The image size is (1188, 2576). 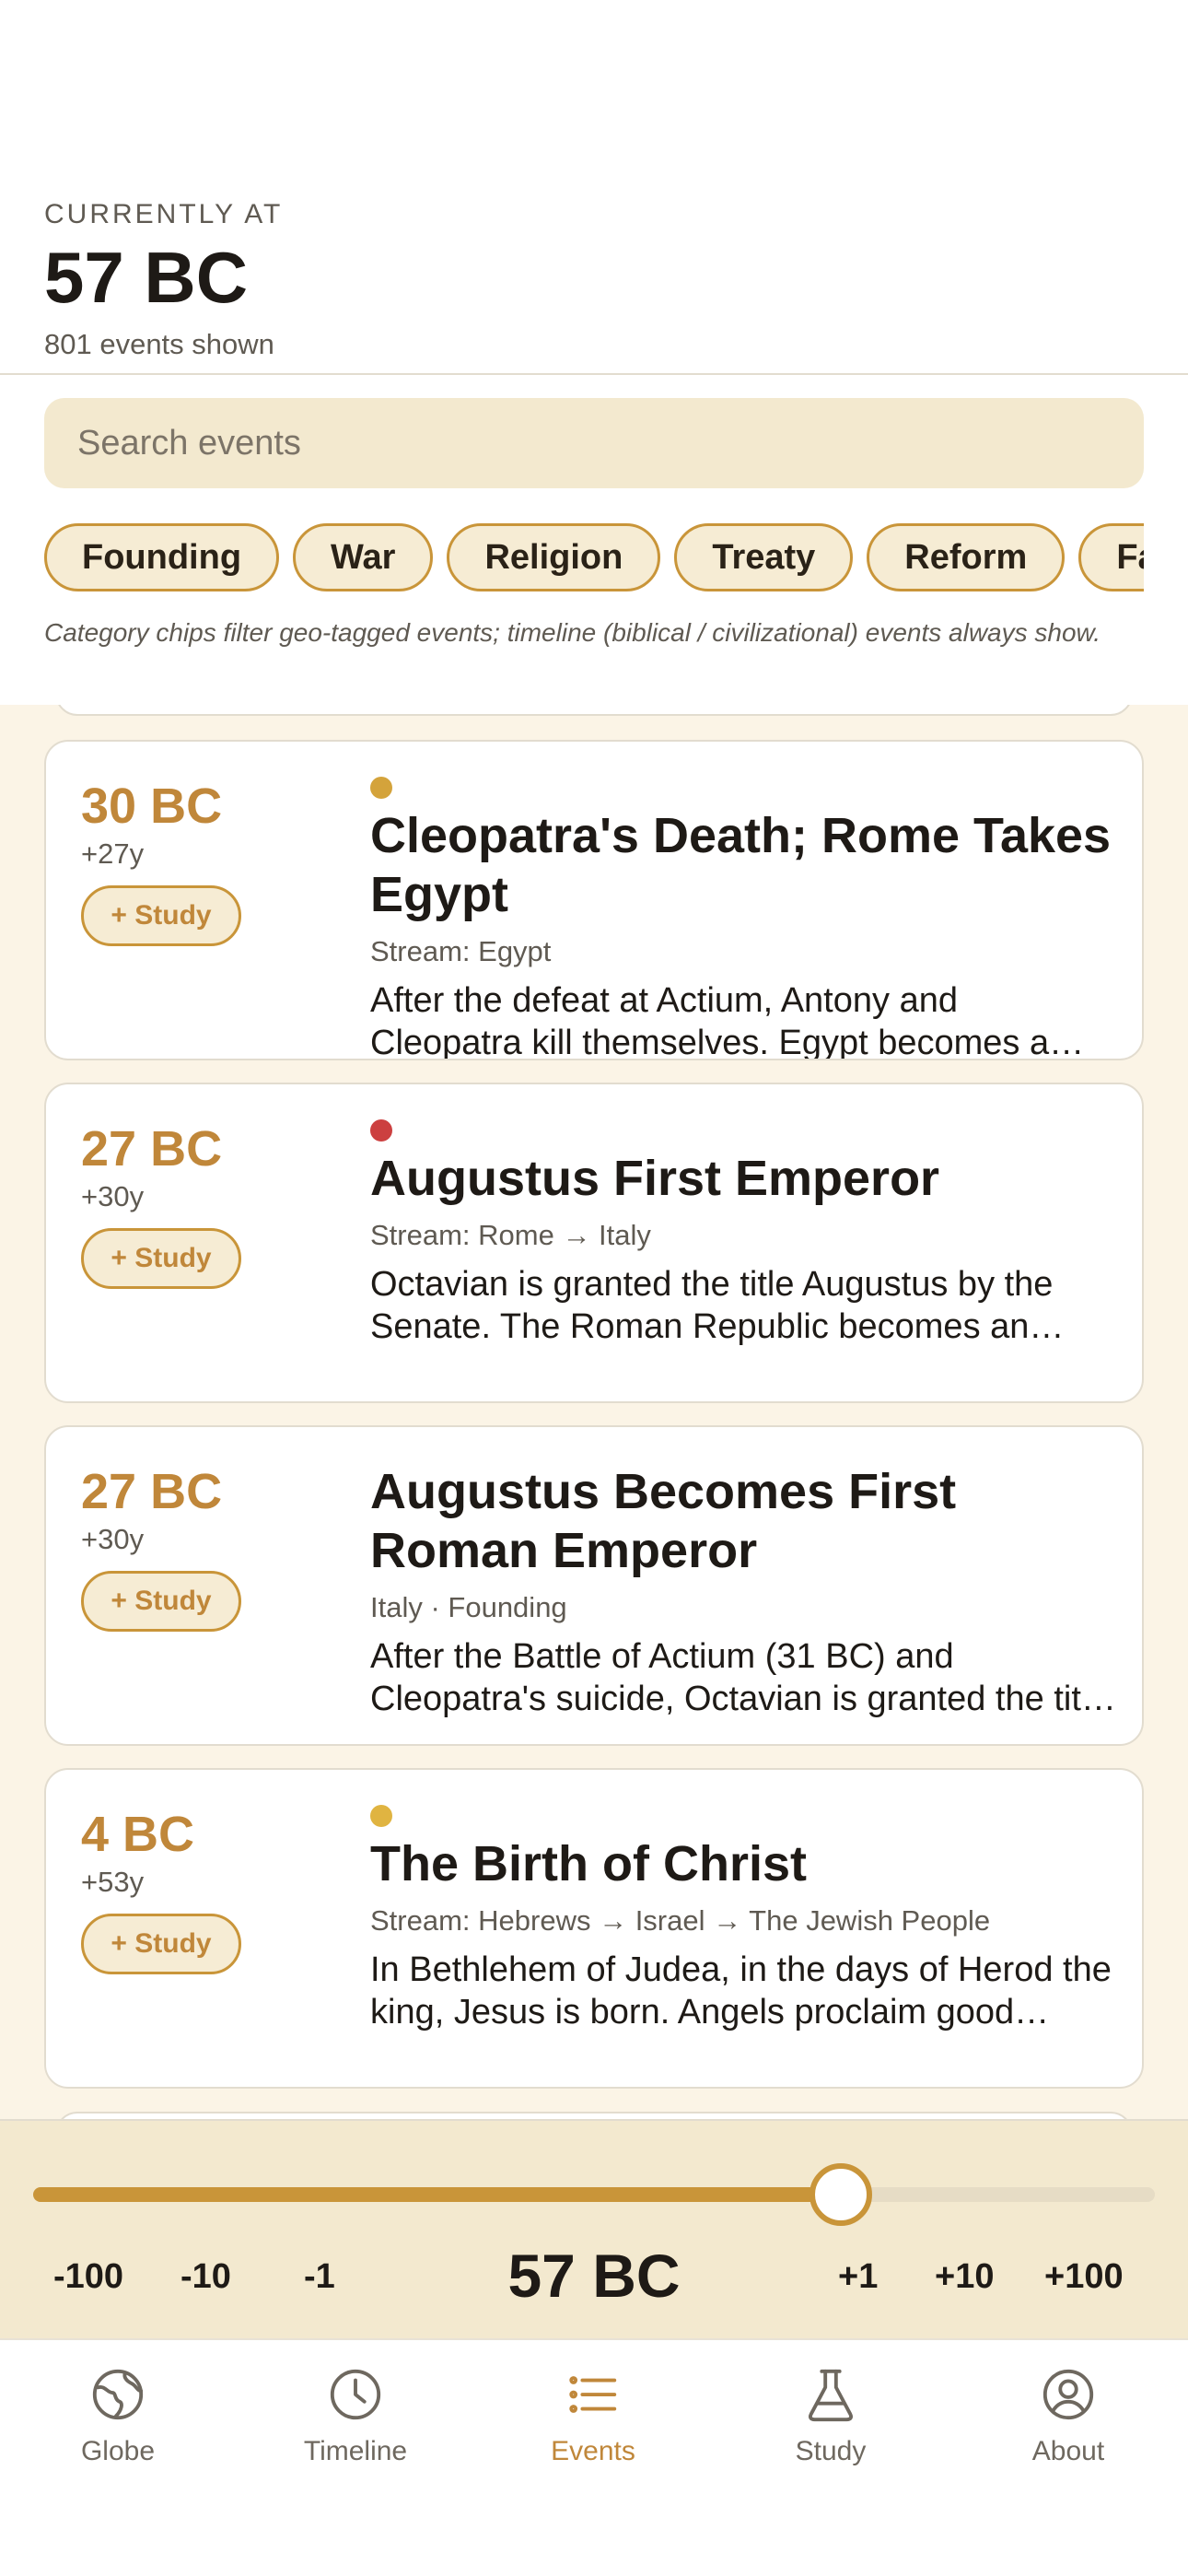 I want to click on chip-reform: Reform, so click(x=967, y=557).